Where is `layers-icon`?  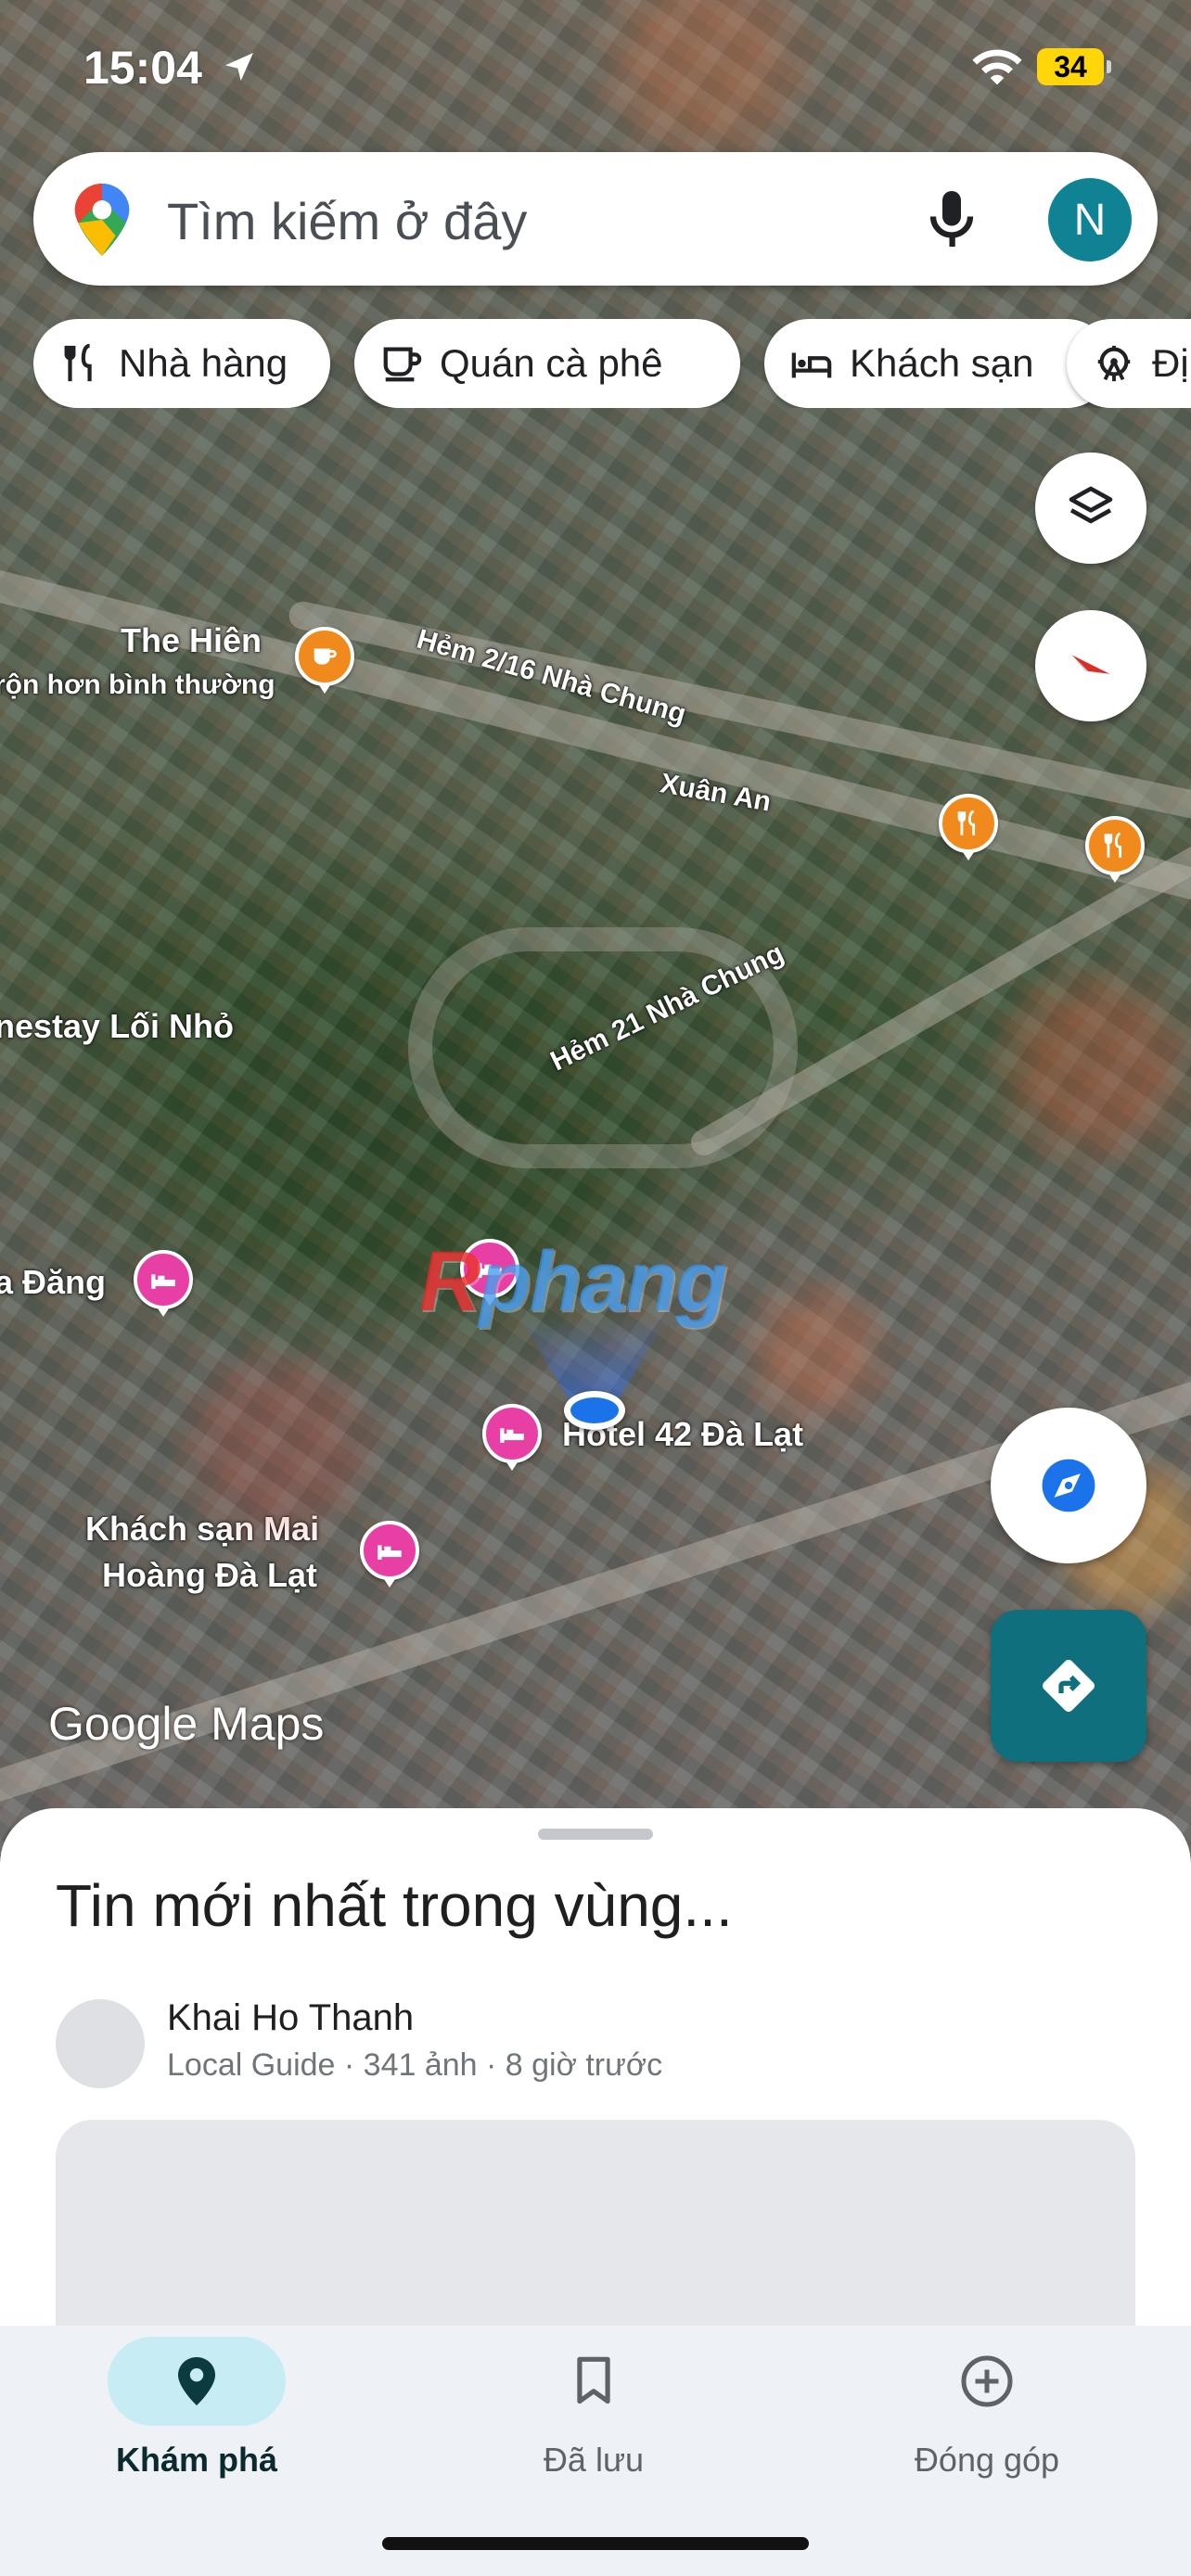
layers-icon is located at coordinates (1091, 505).